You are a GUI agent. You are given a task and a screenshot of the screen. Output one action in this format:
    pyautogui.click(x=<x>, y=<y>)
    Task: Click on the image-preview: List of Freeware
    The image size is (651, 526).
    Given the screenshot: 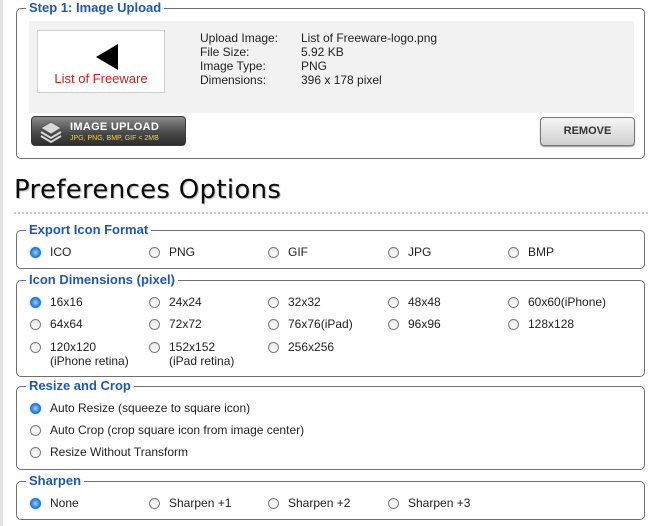 What is the action you would take?
    pyautogui.click(x=101, y=61)
    